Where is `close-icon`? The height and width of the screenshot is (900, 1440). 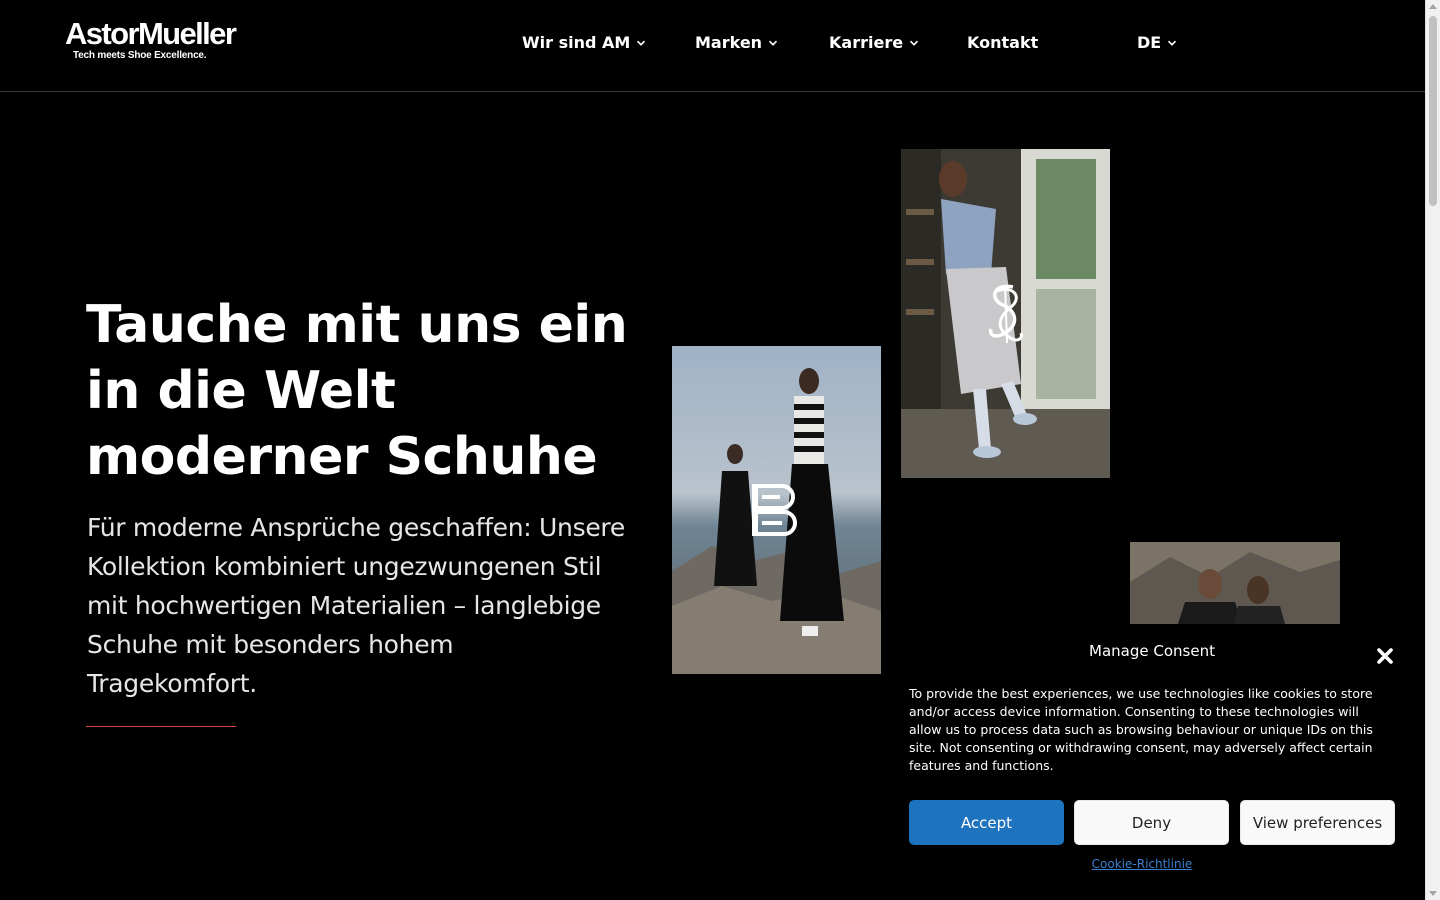 close-icon is located at coordinates (1385, 656).